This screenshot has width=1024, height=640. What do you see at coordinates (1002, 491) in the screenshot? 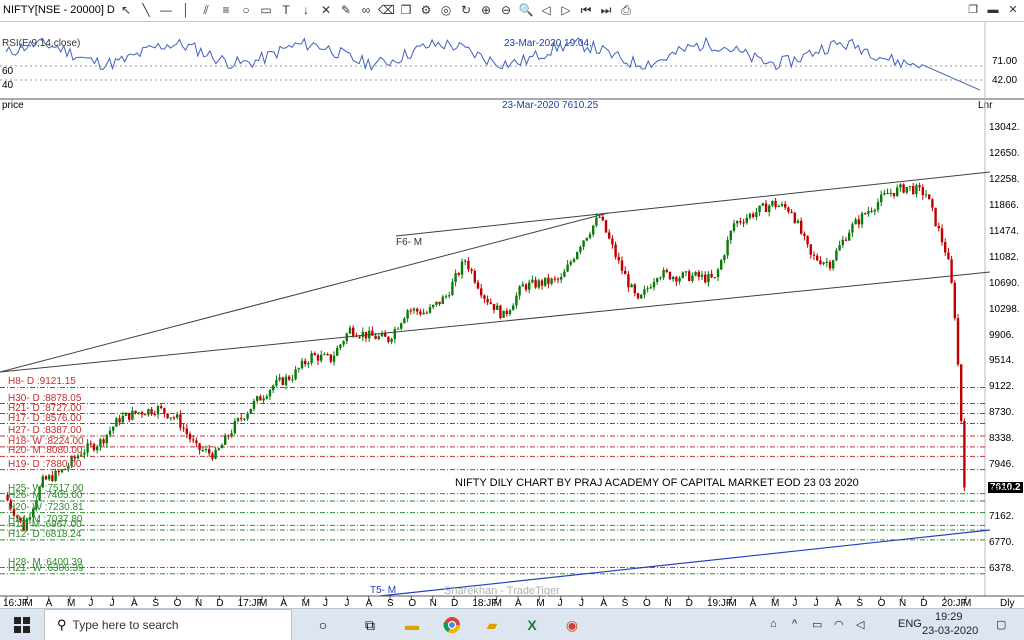
I see `price-tick-label: 7554.` at bounding box center [1002, 491].